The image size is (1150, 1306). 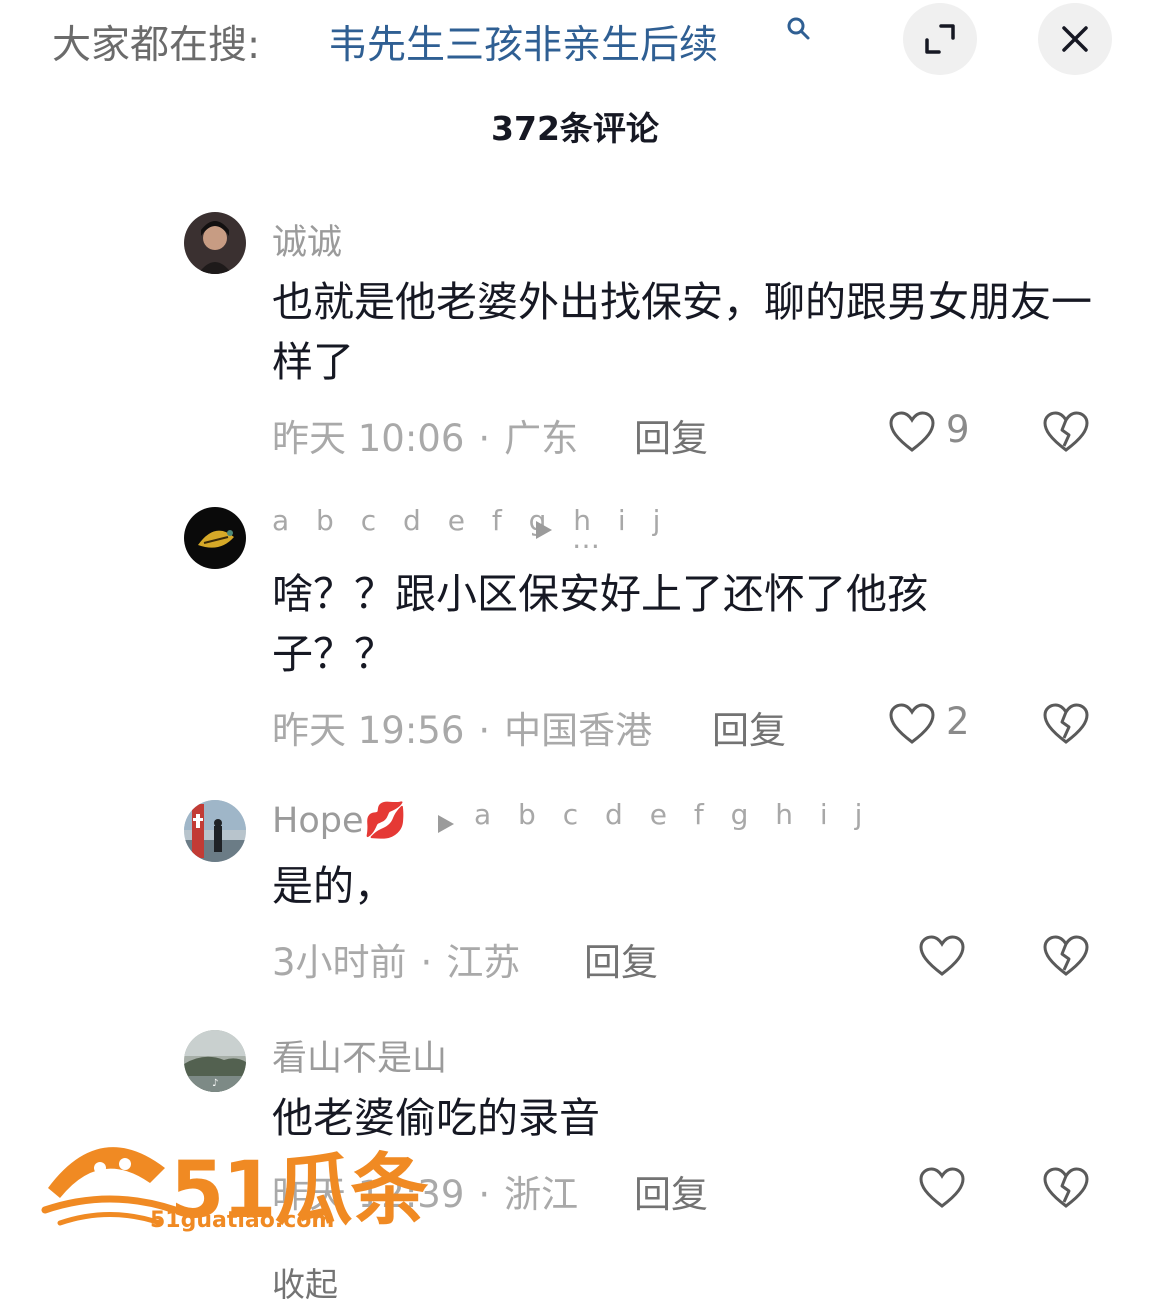 I want to click on comment-location: 浙江, so click(x=541, y=1194).